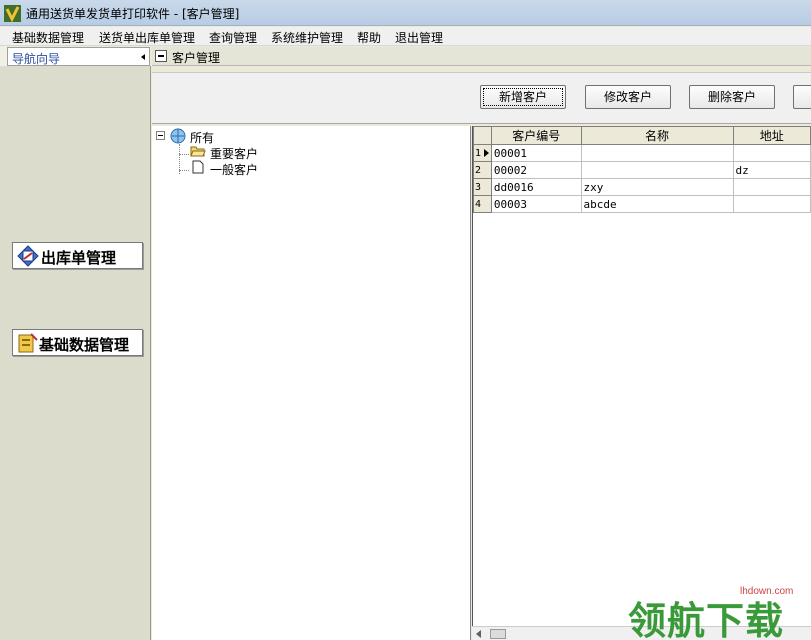 The image size is (811, 640). Describe the element at coordinates (536, 204) in the screenshot. I see `cell-code: 00003` at that location.